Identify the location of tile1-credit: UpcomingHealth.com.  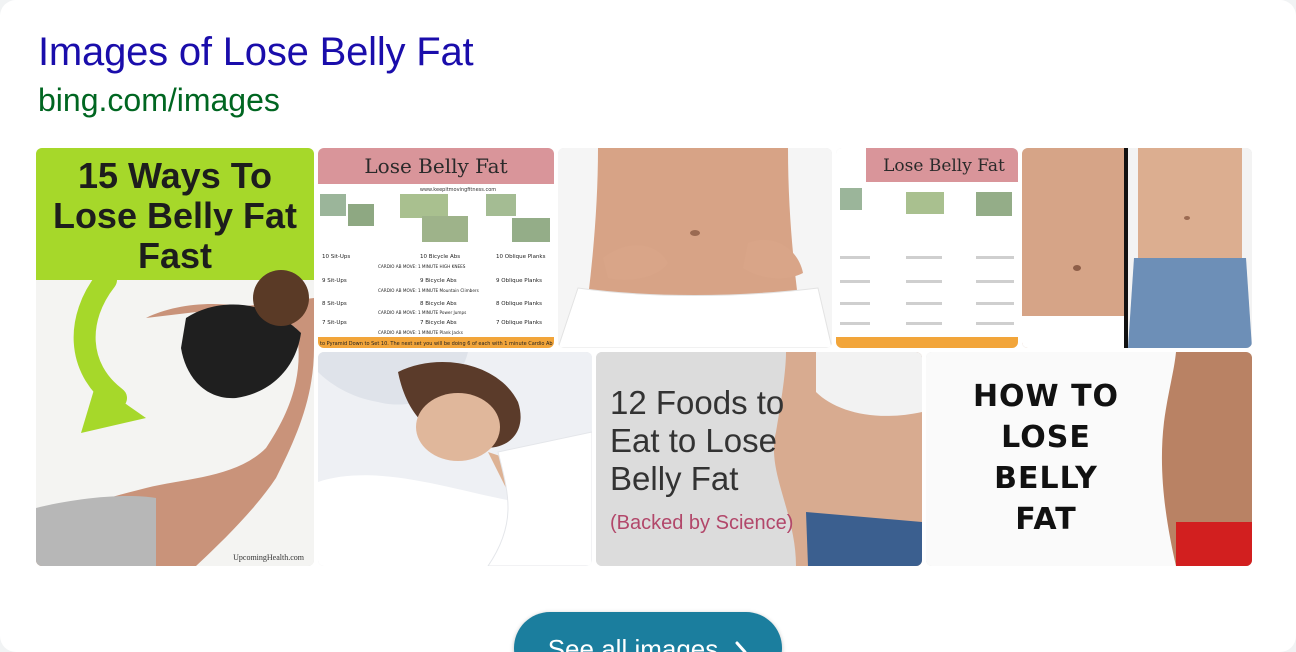
(269, 557).